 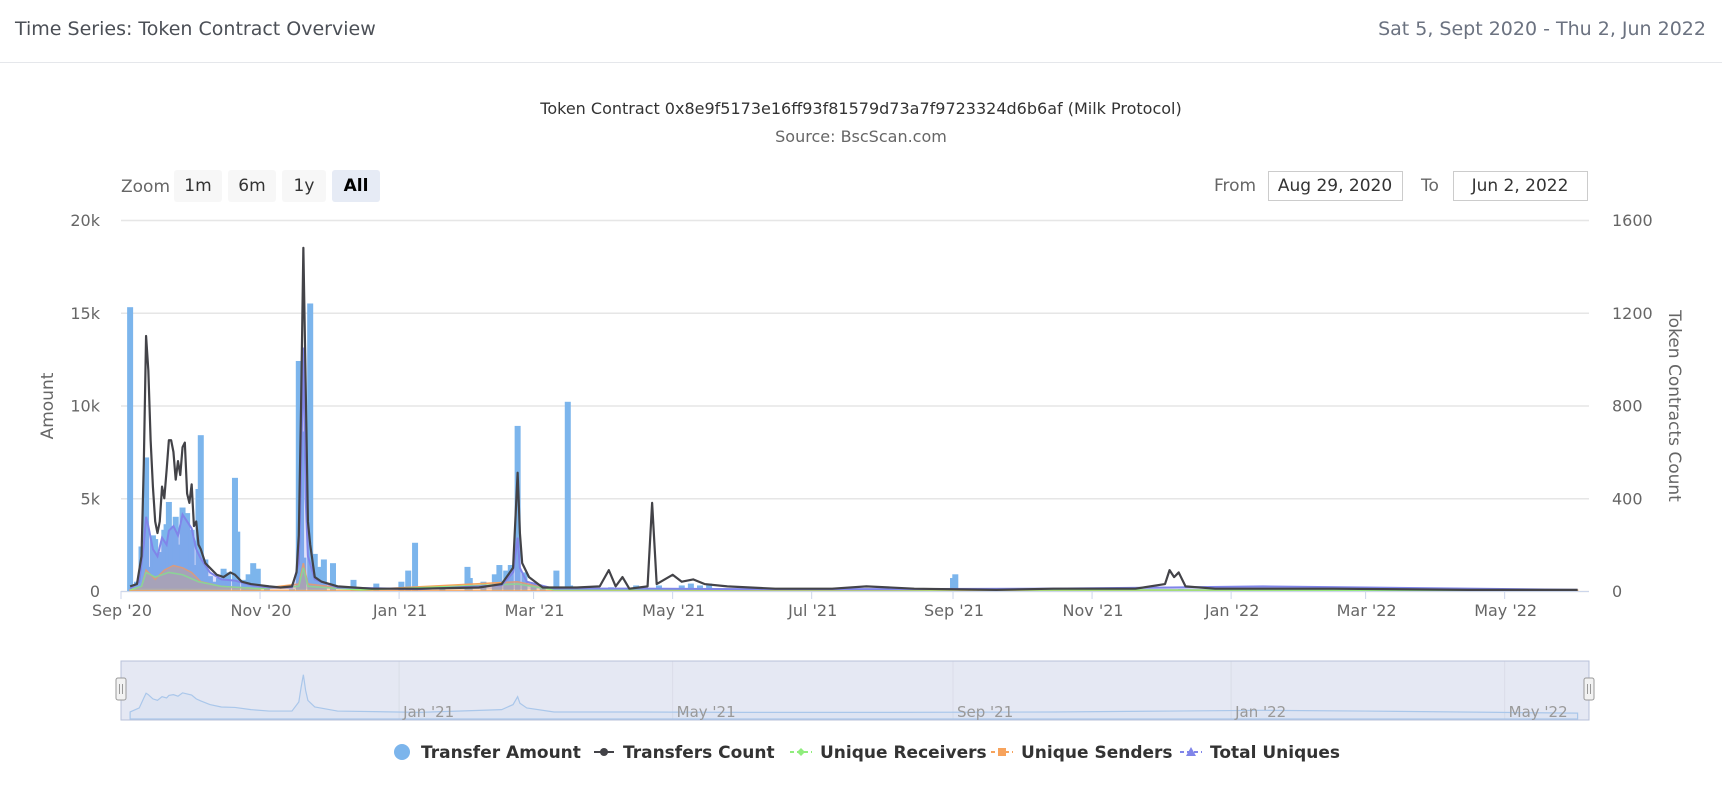 I want to click on to-date-input: Jun 2, 2022, so click(x=1520, y=186).